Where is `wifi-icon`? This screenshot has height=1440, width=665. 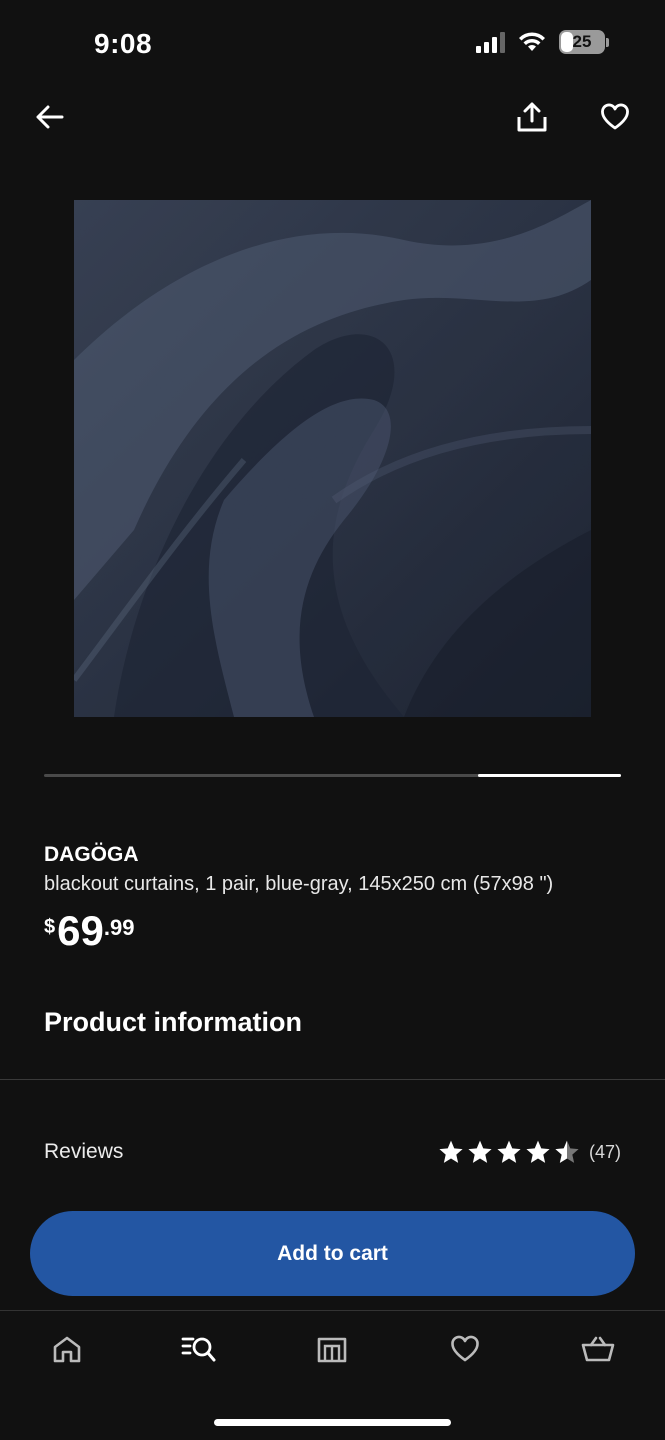 wifi-icon is located at coordinates (532, 41).